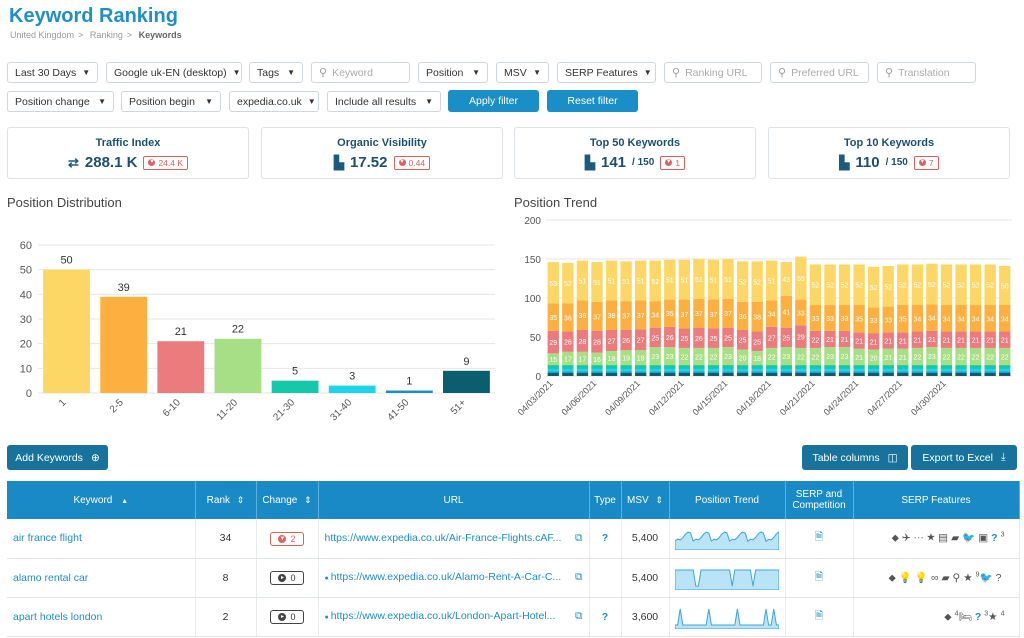 This screenshot has height=638, width=1024. Describe the element at coordinates (276, 72) in the screenshot. I see `tags-select: Tags ▼` at that location.